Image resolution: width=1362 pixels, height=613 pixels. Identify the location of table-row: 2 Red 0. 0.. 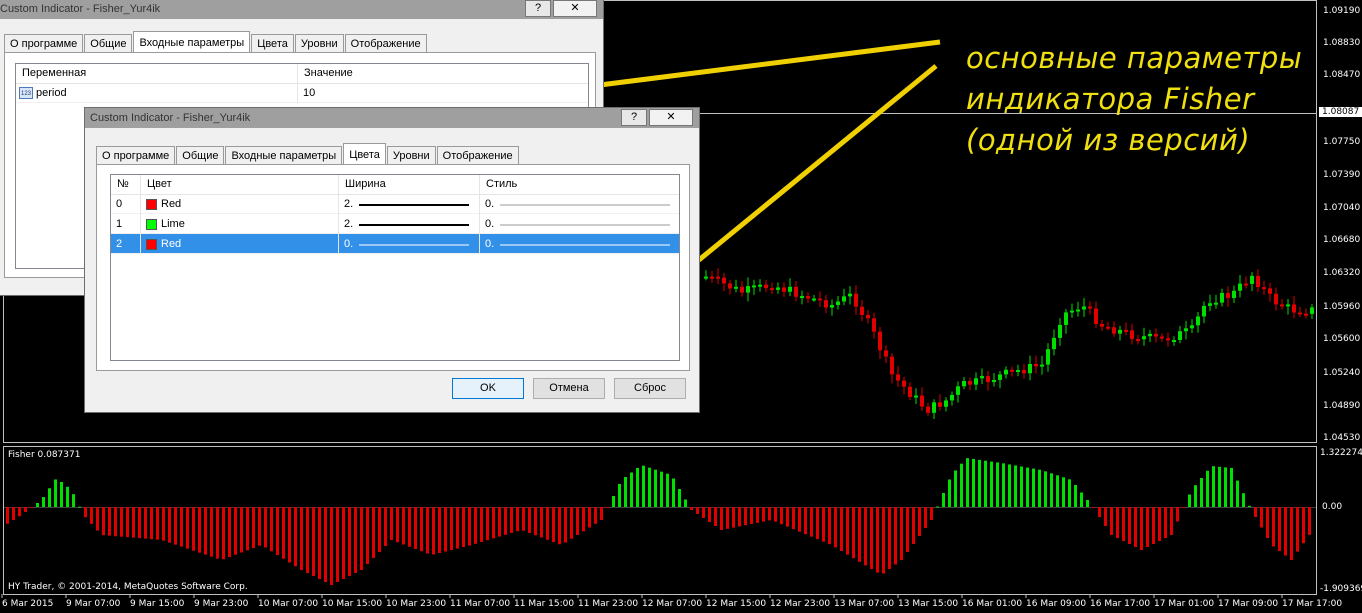
(395, 244).